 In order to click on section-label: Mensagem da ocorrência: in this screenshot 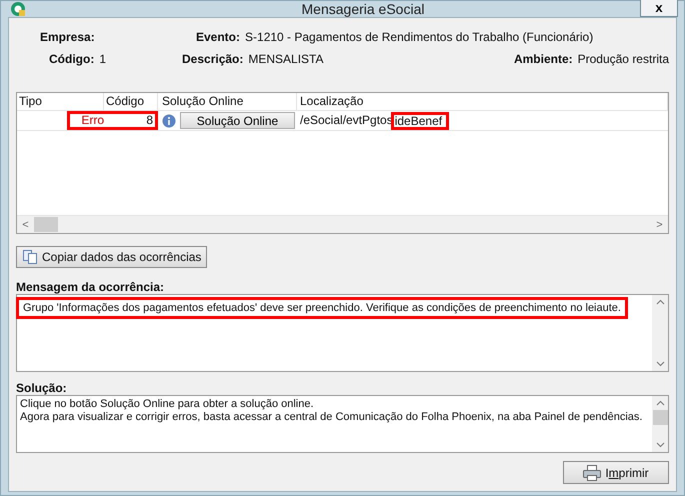, I will do `click(91, 287)`.